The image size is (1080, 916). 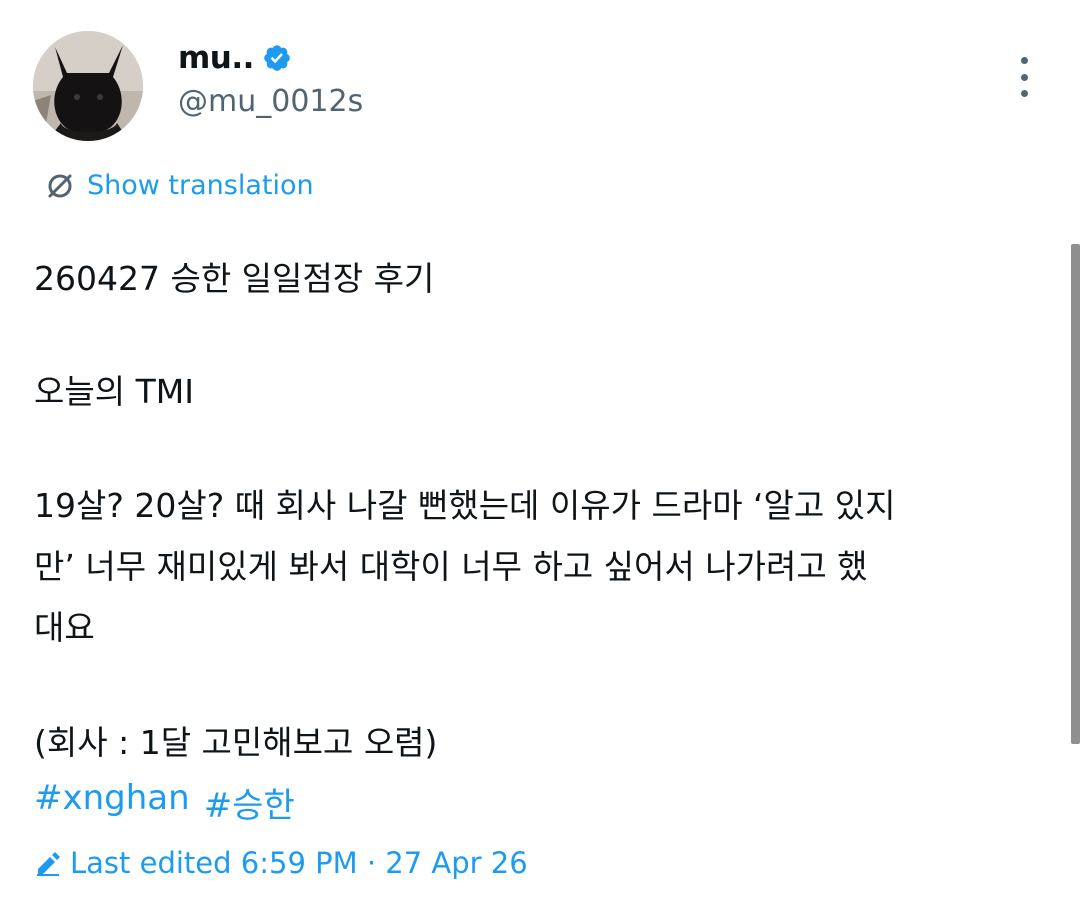 What do you see at coordinates (64, 627) in the screenshot?
I see `tweet-text-line: 대요` at bounding box center [64, 627].